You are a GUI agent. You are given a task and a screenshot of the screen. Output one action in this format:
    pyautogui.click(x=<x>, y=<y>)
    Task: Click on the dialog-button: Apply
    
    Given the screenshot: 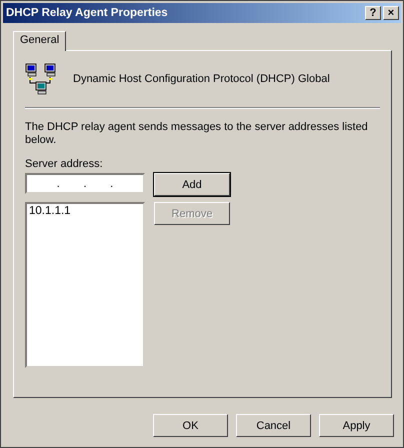 What is the action you would take?
    pyautogui.click(x=356, y=425)
    